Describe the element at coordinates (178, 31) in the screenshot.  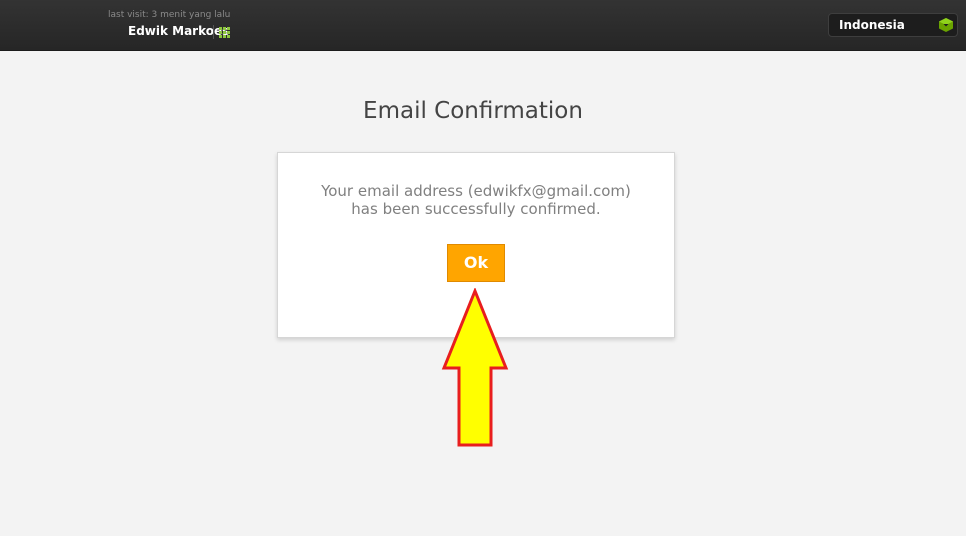
I see `user-name: Edwik Markoes` at that location.